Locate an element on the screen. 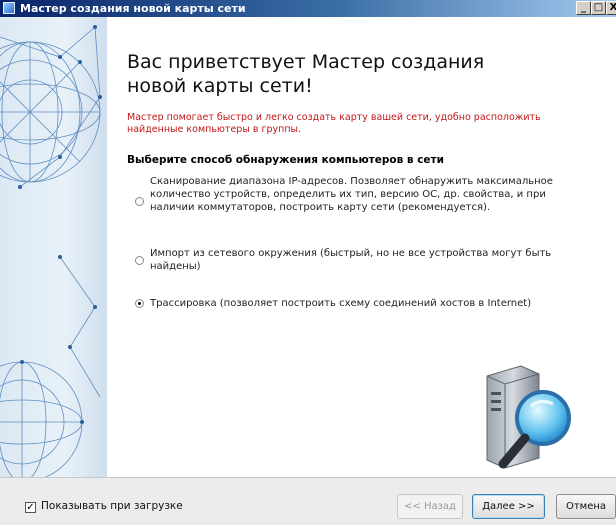 Image resolution: width=616 pixels, height=525 pixels. app-icon is located at coordinates (9, 8).